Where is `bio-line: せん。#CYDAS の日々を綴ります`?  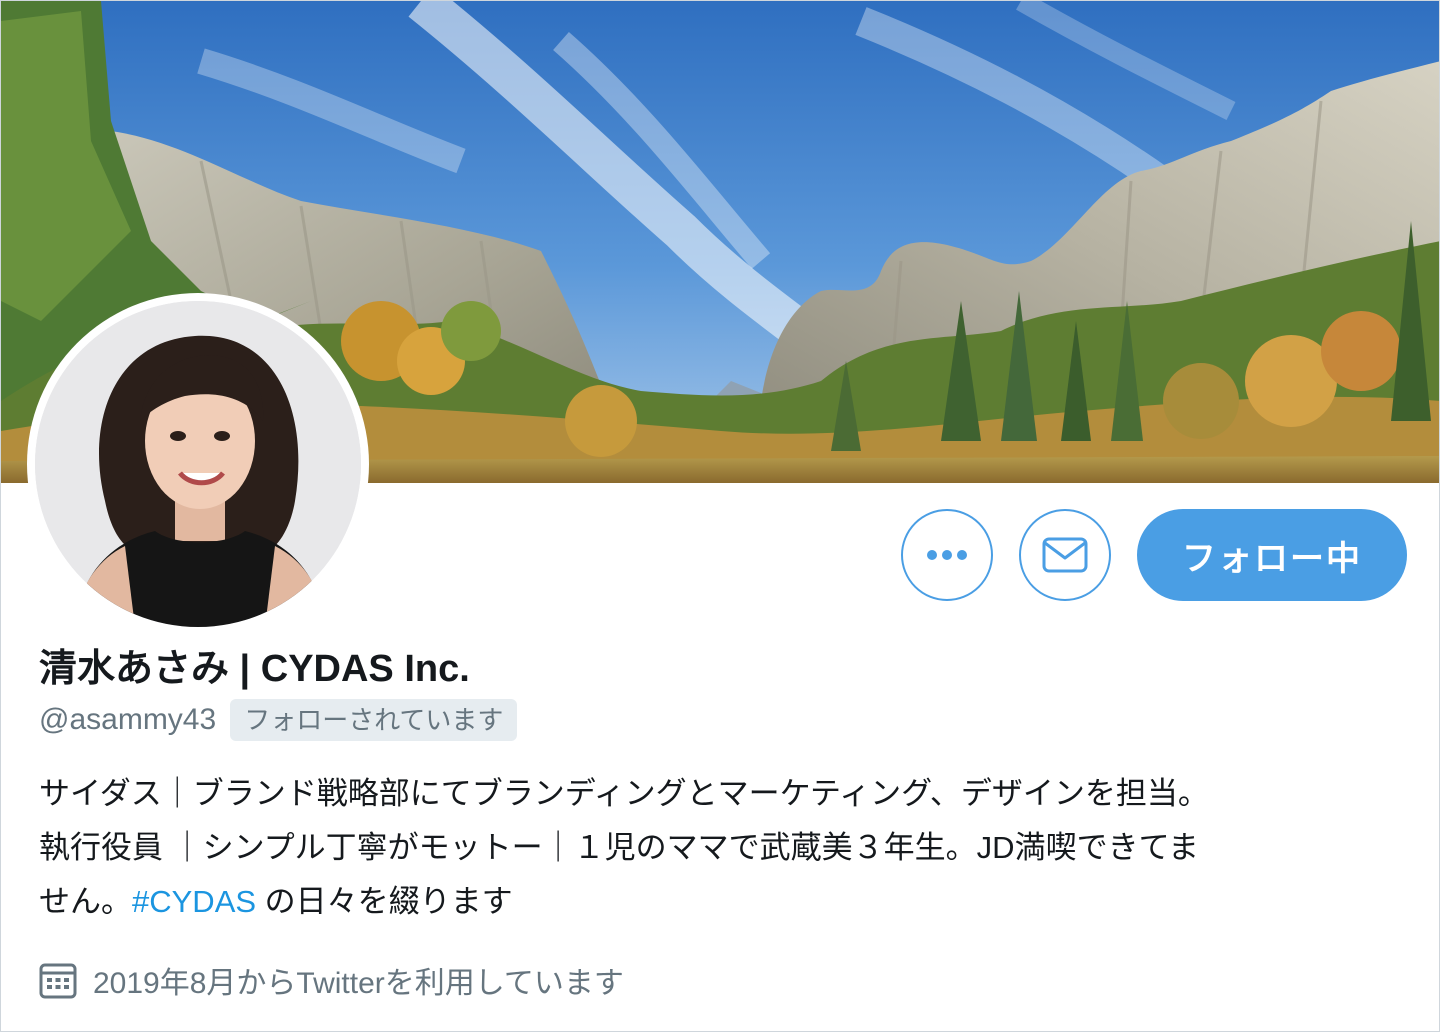
bio-line: せん。#CYDAS の日々を綴ります is located at coordinates (724, 902).